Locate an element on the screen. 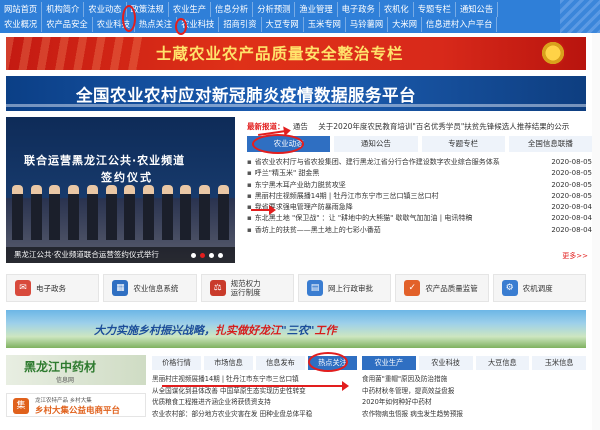 The height and width of the screenshot is (430, 600). more-link: 更多>> is located at coordinates (575, 256).